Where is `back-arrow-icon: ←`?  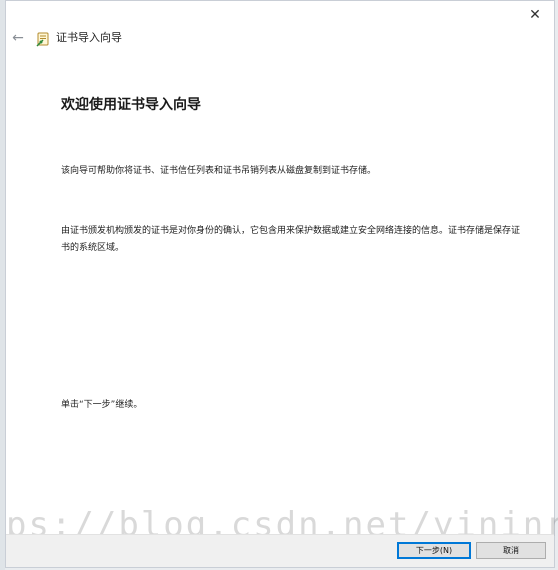 back-arrow-icon: ← is located at coordinates (18, 38).